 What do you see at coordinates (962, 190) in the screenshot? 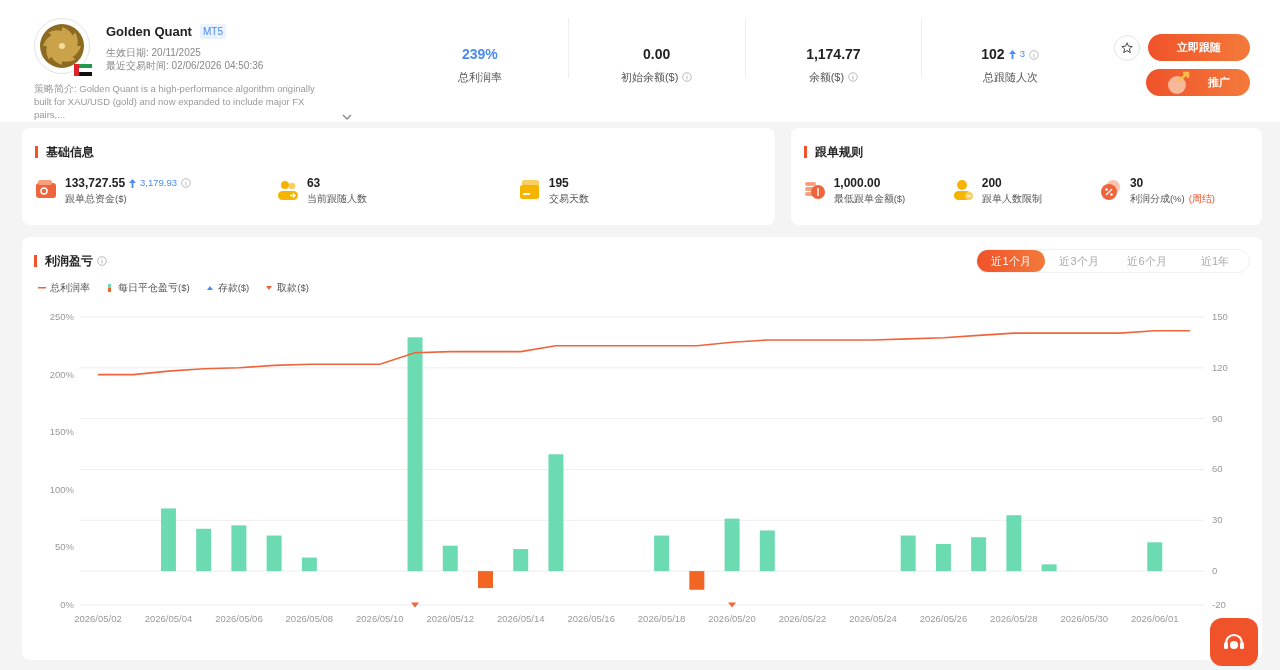
I see `user-icon` at bounding box center [962, 190].